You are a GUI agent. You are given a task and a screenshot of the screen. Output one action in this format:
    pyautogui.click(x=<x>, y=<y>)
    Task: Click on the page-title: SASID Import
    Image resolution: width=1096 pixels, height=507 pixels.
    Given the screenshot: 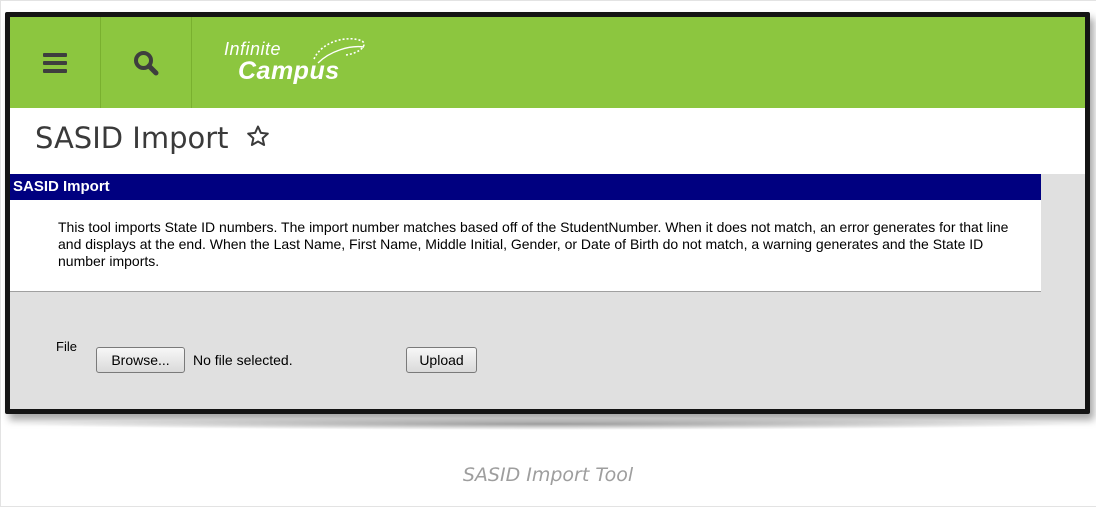 What is the action you would take?
    pyautogui.click(x=132, y=138)
    